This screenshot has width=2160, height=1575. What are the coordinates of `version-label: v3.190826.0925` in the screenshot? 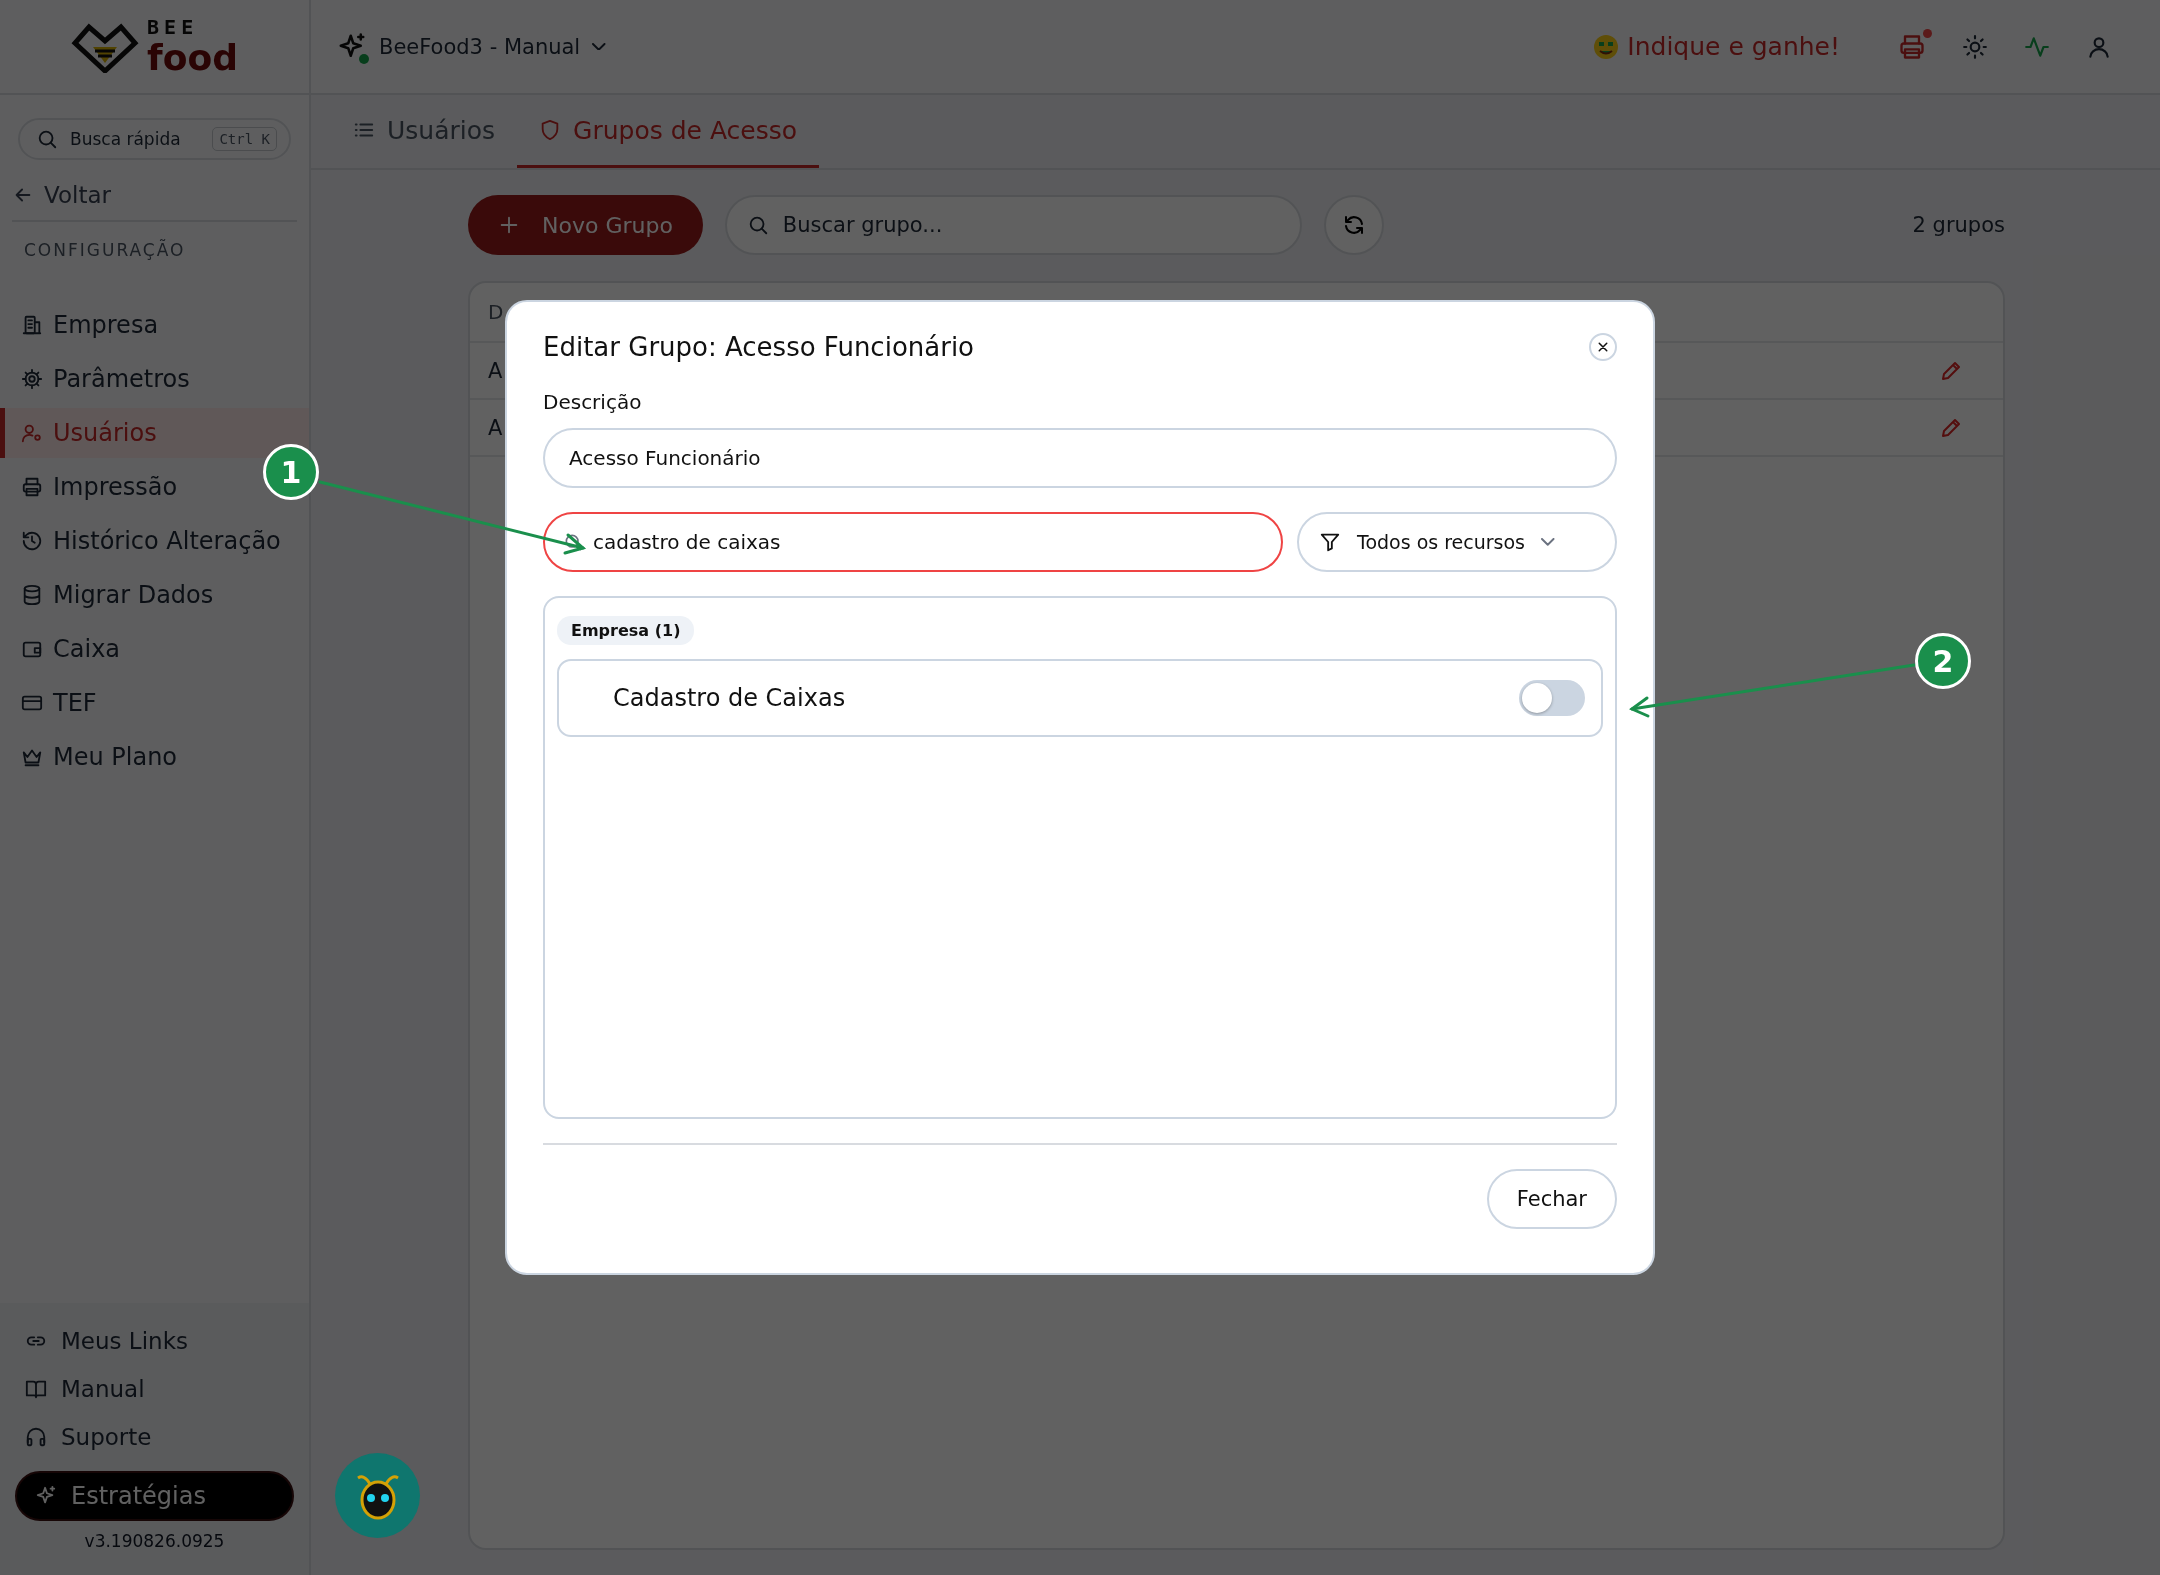 It's located at (154, 1541).